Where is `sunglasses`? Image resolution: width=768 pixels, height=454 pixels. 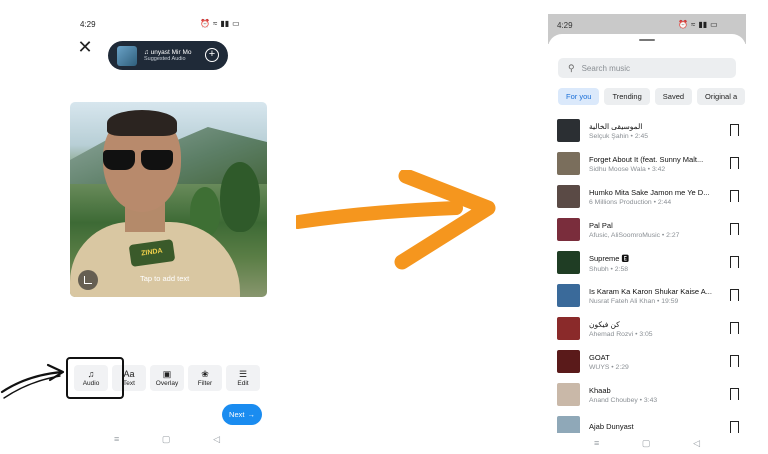 sunglasses is located at coordinates (139, 161).